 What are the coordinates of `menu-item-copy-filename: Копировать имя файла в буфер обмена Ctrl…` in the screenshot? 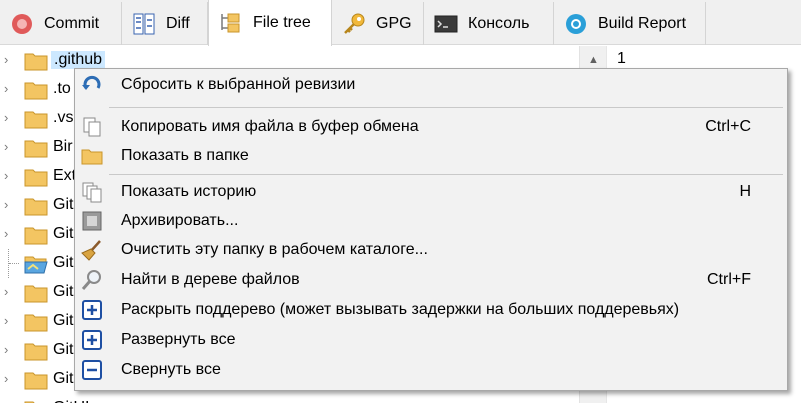 It's located at (431, 126).